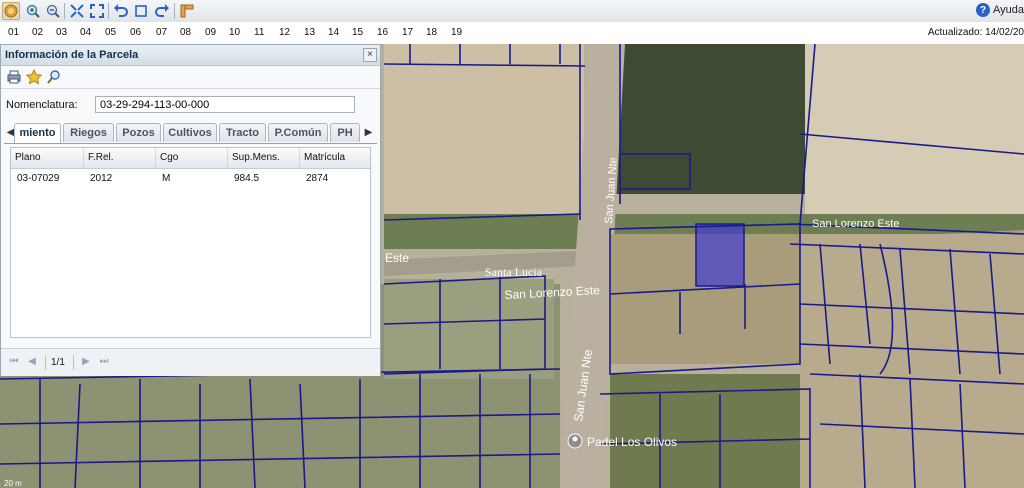  I want to click on col-matricula: Matrícula, so click(335, 158).